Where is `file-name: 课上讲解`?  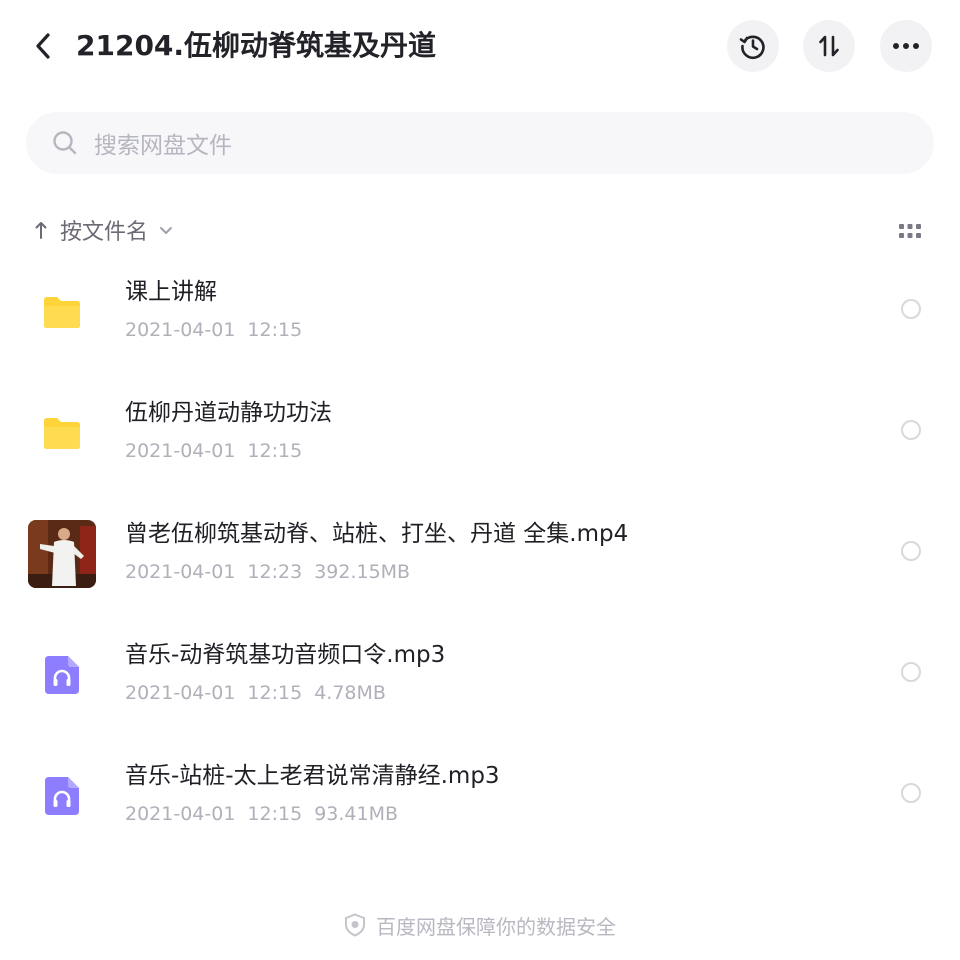
file-name: 课上讲解 is located at coordinates (171, 292).